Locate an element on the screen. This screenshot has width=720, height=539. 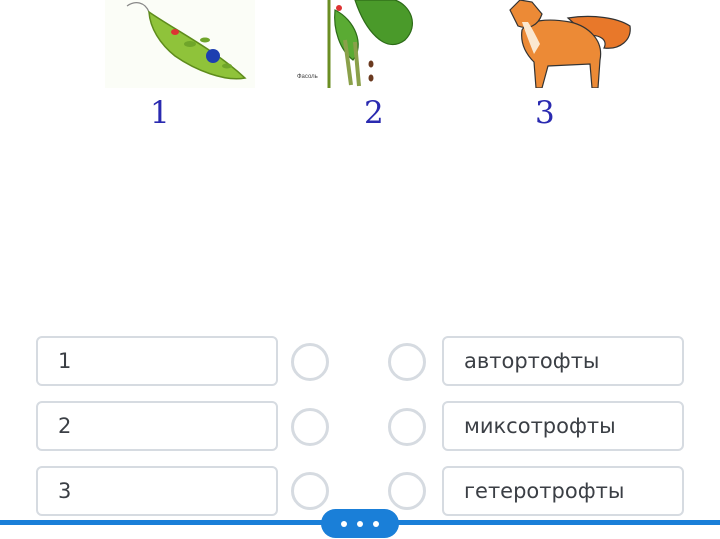
match-left-item-3: 3 is located at coordinates (157, 491).